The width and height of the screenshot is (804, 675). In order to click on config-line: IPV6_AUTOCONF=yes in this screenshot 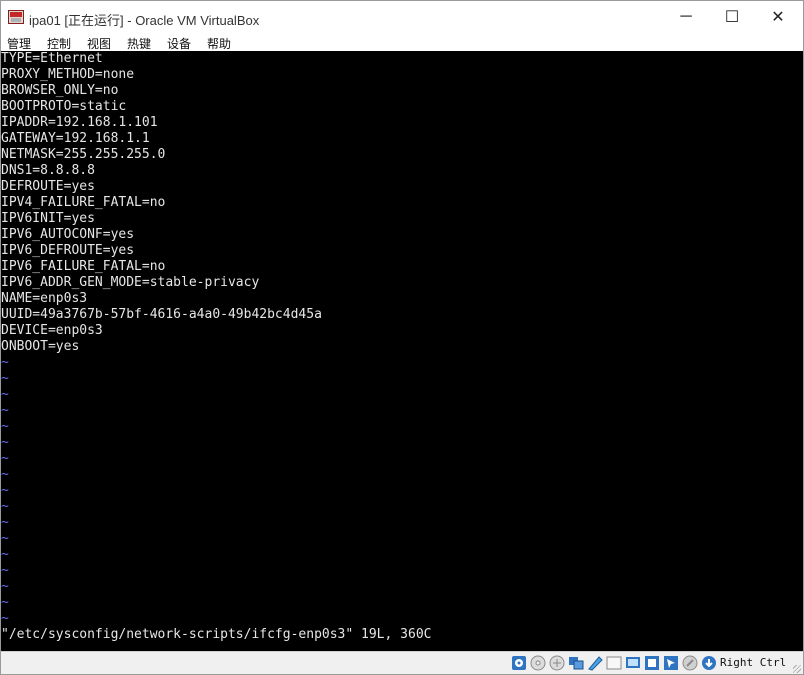, I will do `click(68, 234)`.